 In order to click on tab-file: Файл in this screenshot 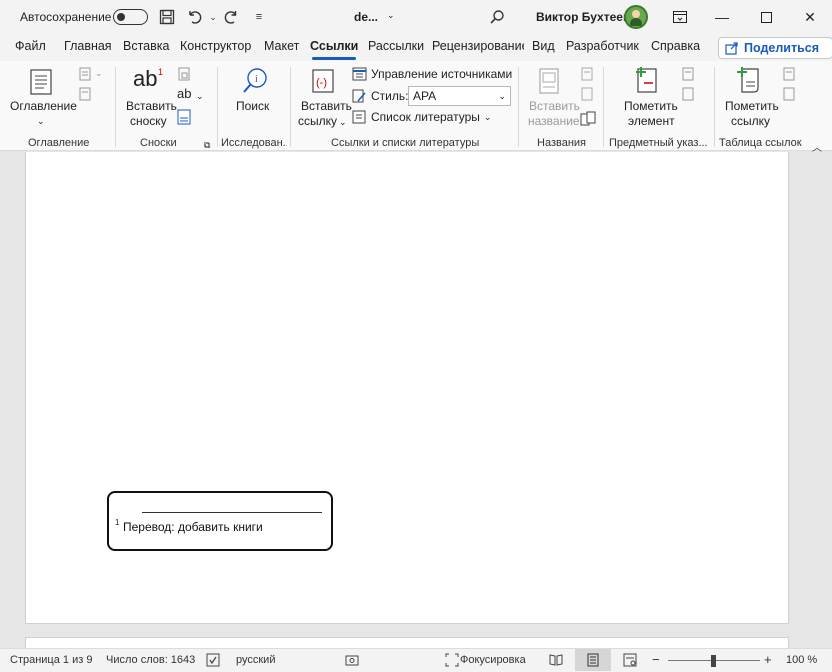, I will do `click(30, 46)`.